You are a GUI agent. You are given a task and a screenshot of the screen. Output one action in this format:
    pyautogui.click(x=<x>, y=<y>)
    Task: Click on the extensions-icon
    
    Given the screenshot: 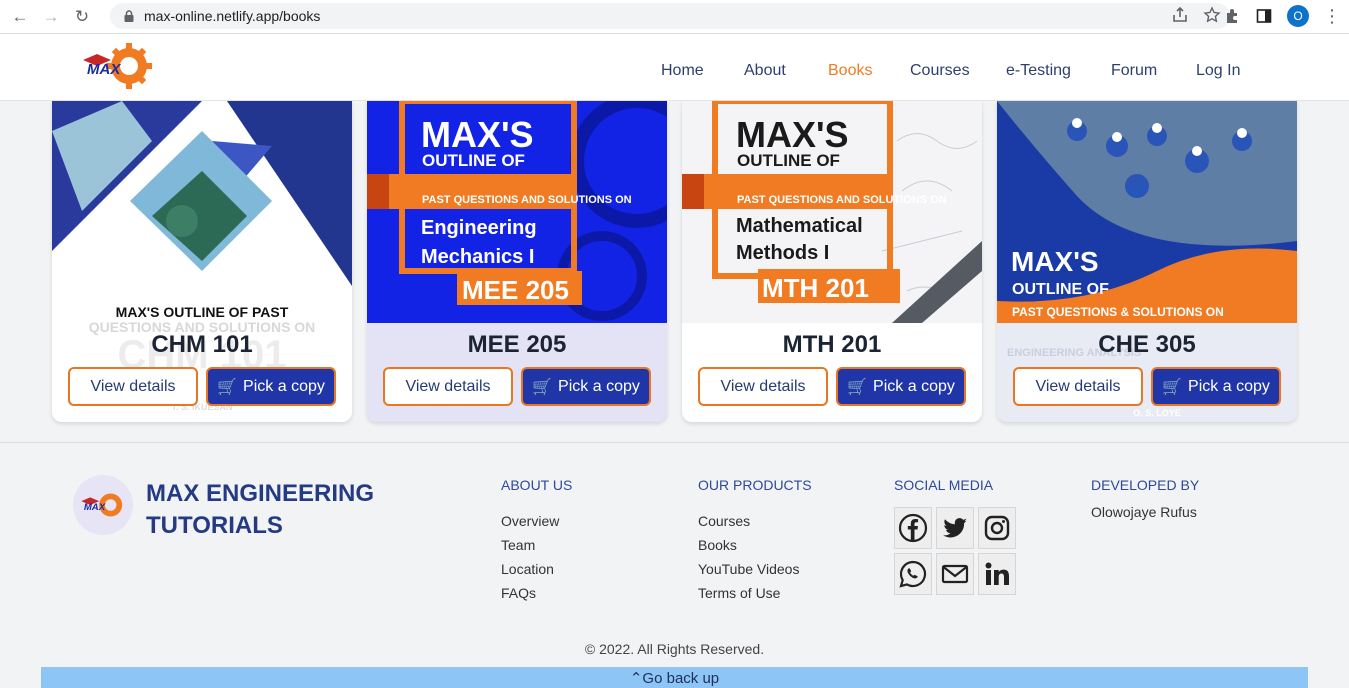 What is the action you would take?
    pyautogui.click(x=1232, y=16)
    